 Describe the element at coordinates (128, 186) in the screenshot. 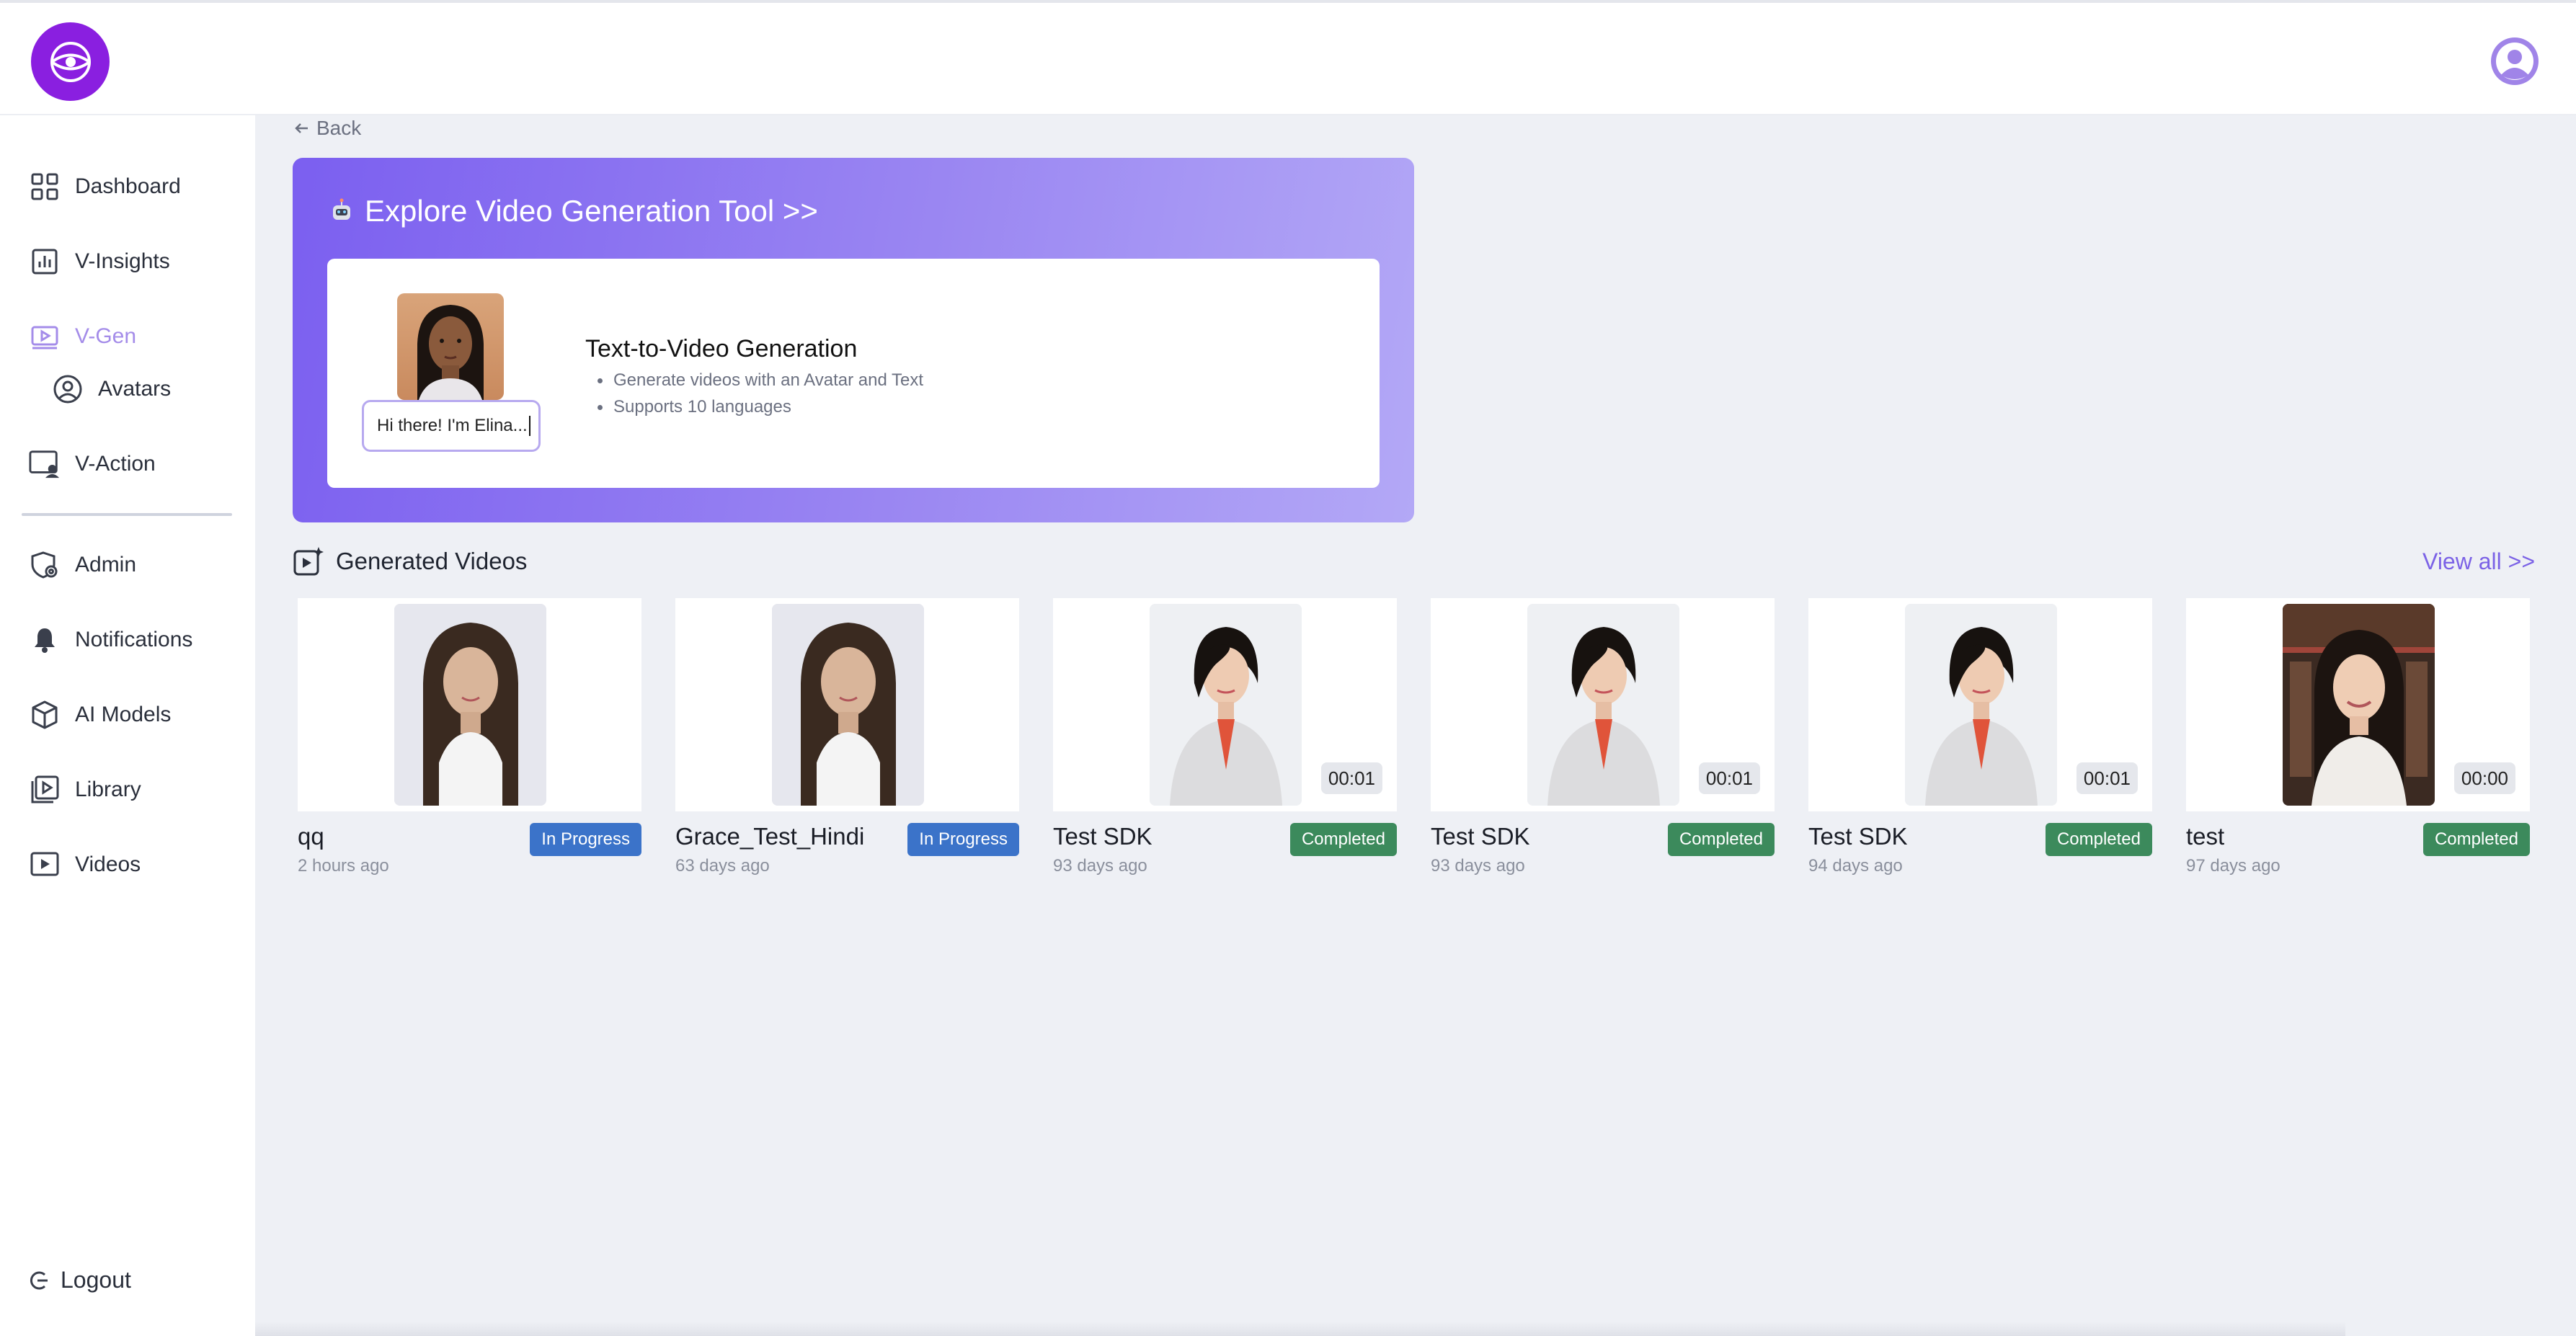

I see `sidebar-item-label: Dashboard` at that location.